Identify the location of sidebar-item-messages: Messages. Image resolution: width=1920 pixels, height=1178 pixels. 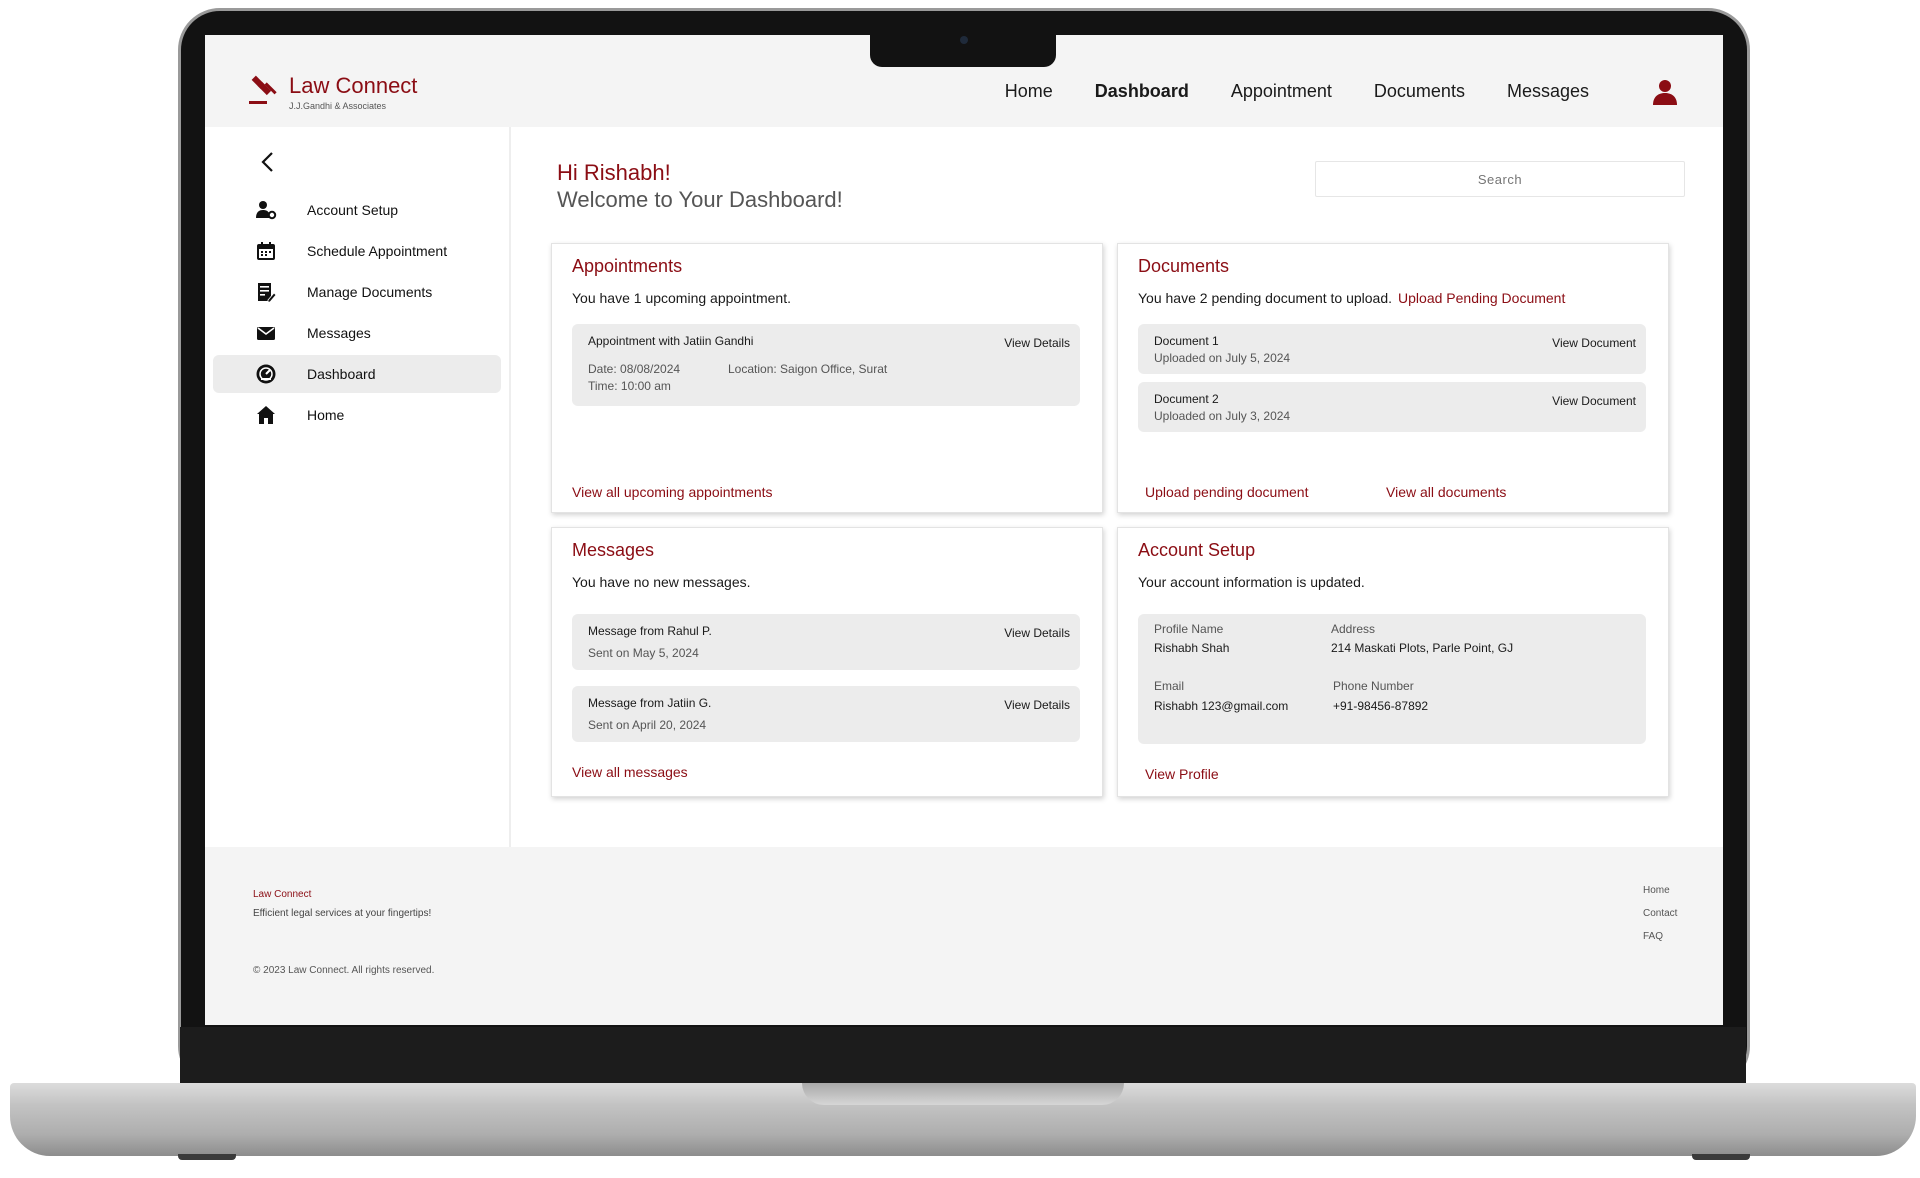
(357, 333).